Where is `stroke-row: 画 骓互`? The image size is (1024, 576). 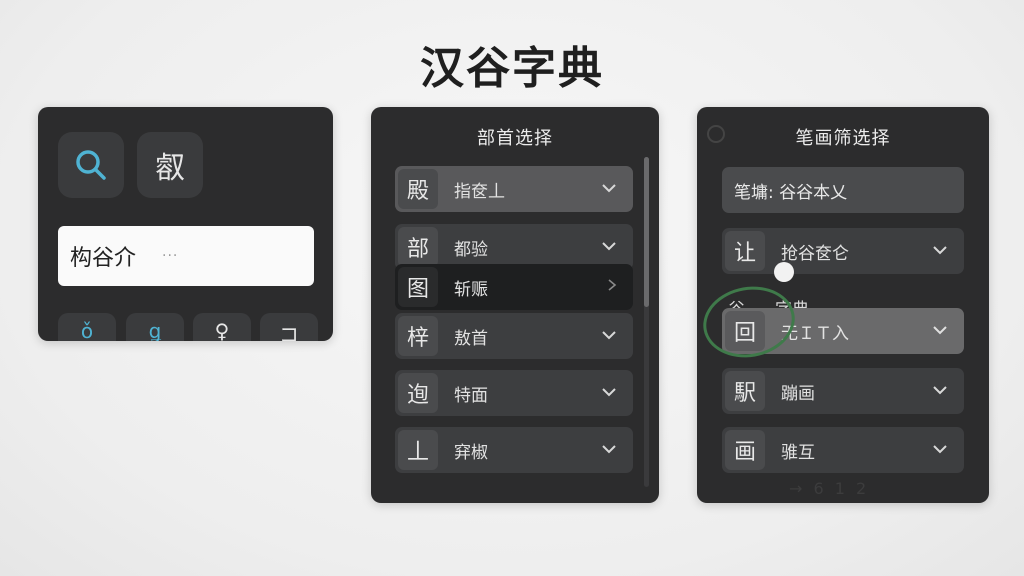
stroke-row: 画 骓互 is located at coordinates (843, 450).